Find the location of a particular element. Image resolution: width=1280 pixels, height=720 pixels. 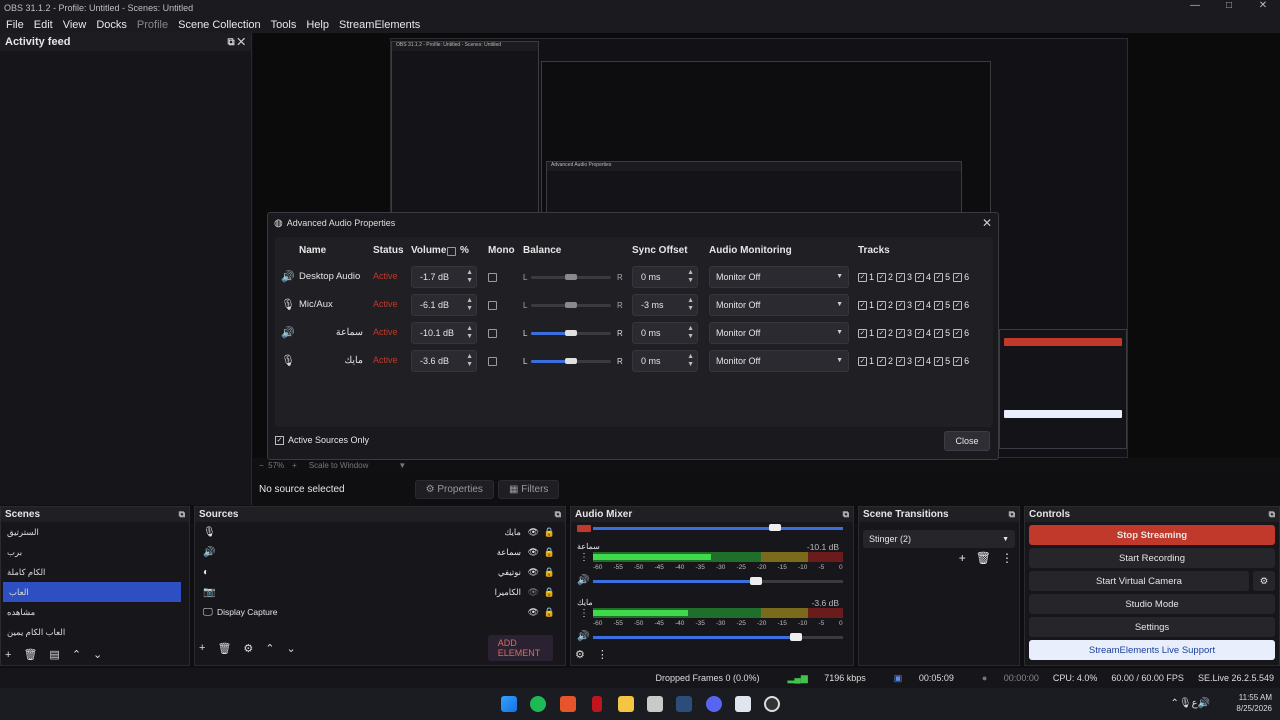

maximize-button: □ is located at coordinates (1229, 5).